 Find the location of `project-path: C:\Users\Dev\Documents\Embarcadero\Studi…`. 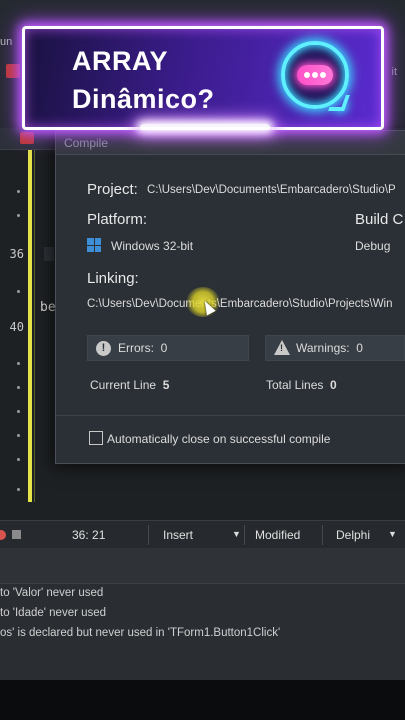

project-path: C:\Users\Dev\Documents\Embarcadero\Studi… is located at coordinates (271, 190).